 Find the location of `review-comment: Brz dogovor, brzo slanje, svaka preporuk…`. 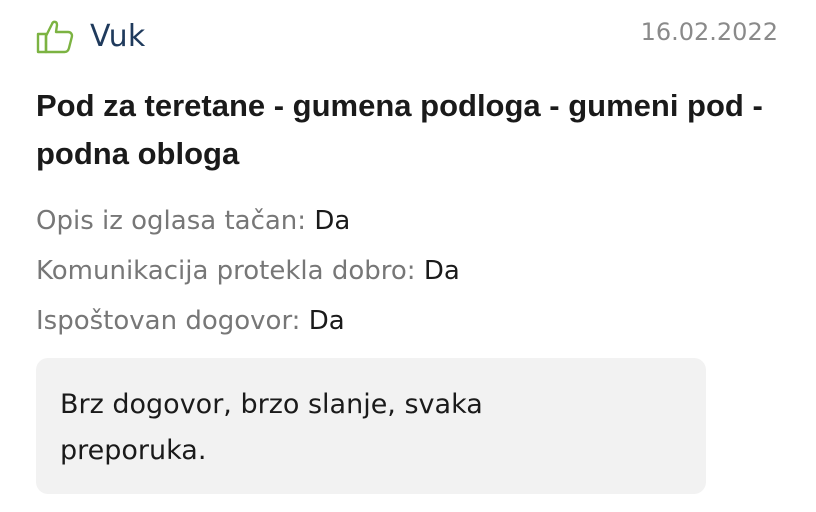

review-comment: Brz dogovor, brzo slanje, svaka preporuk… is located at coordinates (271, 427).